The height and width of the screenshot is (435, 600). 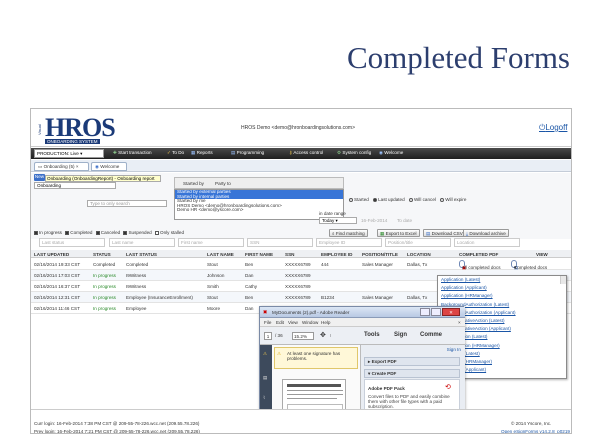 What do you see at coordinates (268, 336) in the screenshot?
I see `page-number-input: 1` at bounding box center [268, 336].